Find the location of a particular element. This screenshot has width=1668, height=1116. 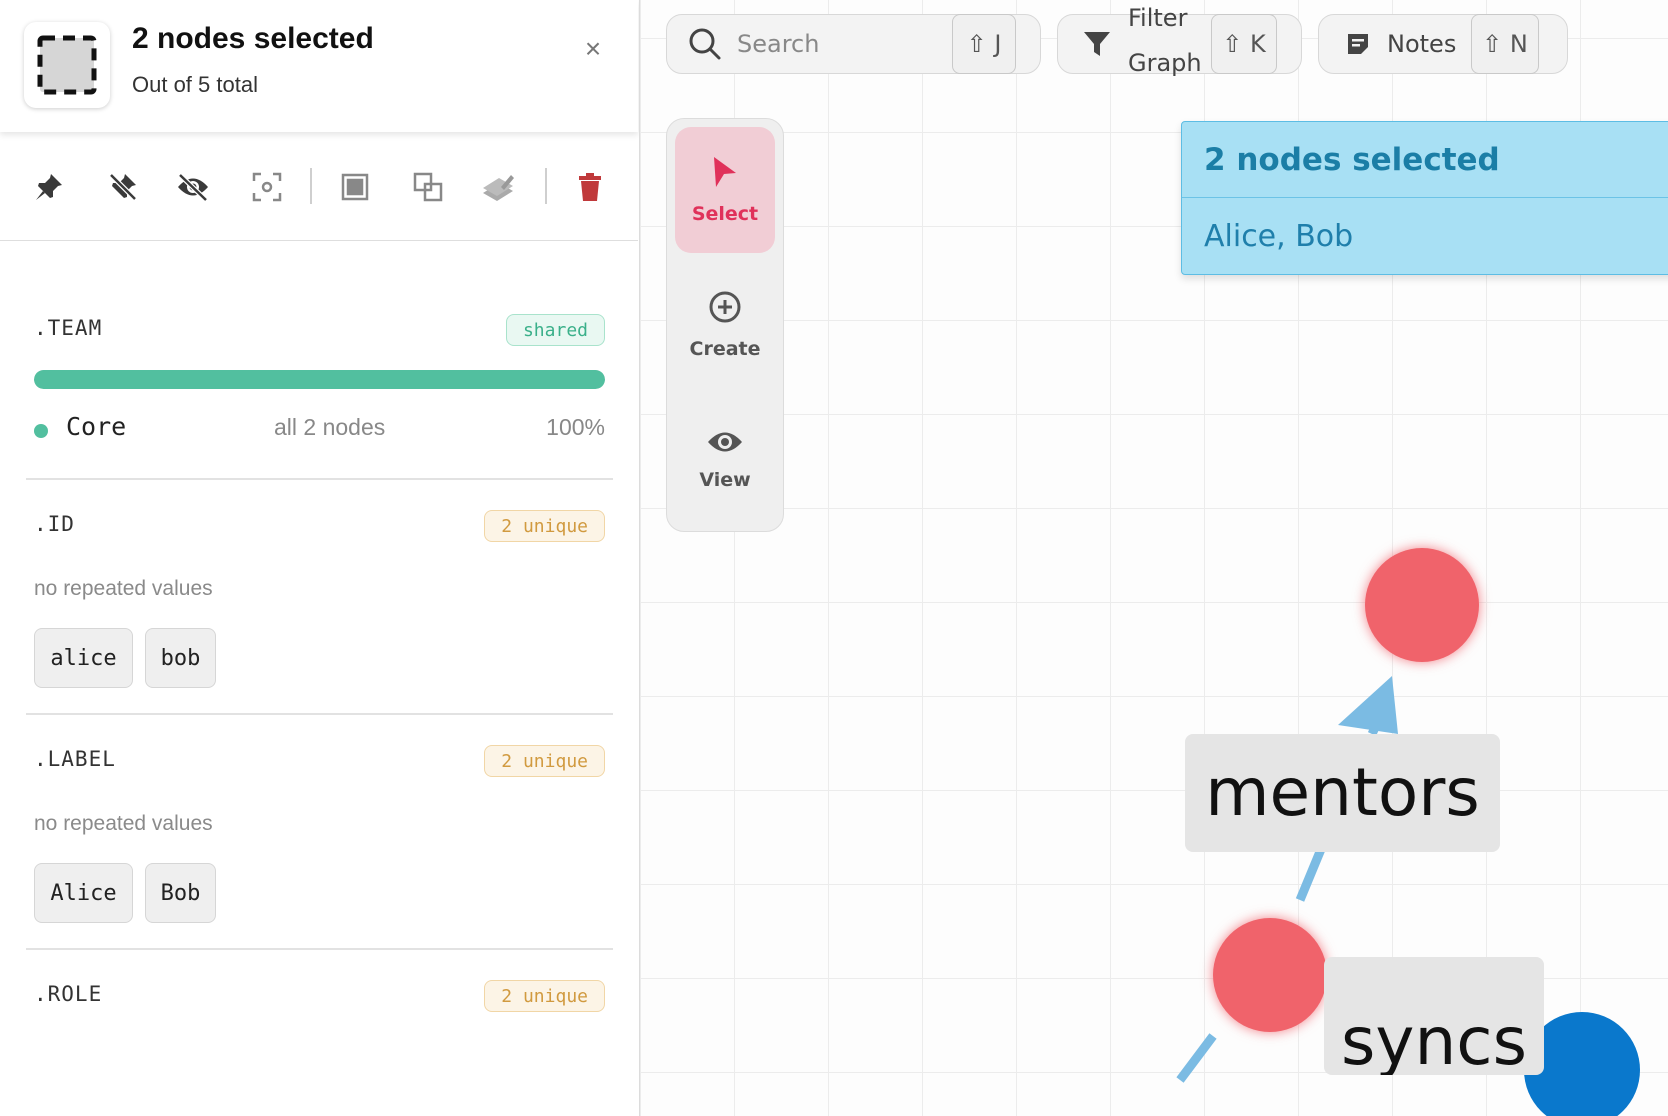

close-icon: × is located at coordinates (593, 48).